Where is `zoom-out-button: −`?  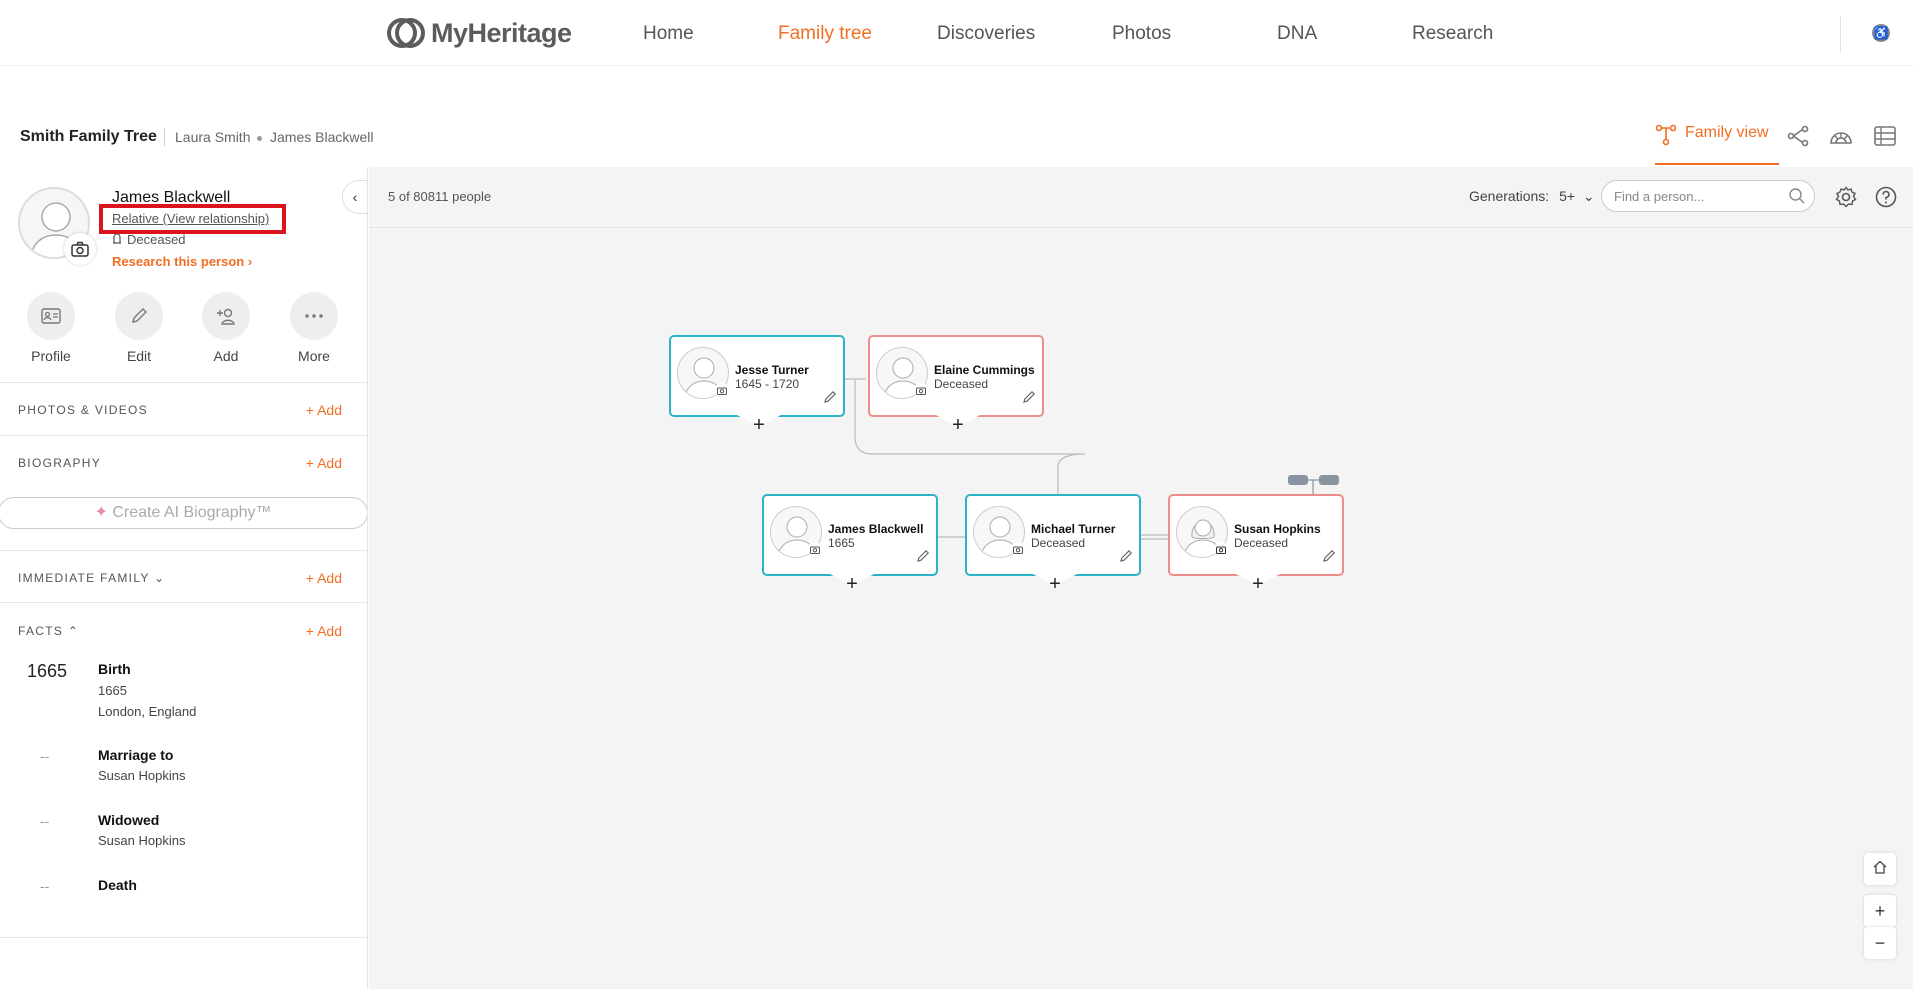
zoom-out-button: − is located at coordinates (1880, 943).